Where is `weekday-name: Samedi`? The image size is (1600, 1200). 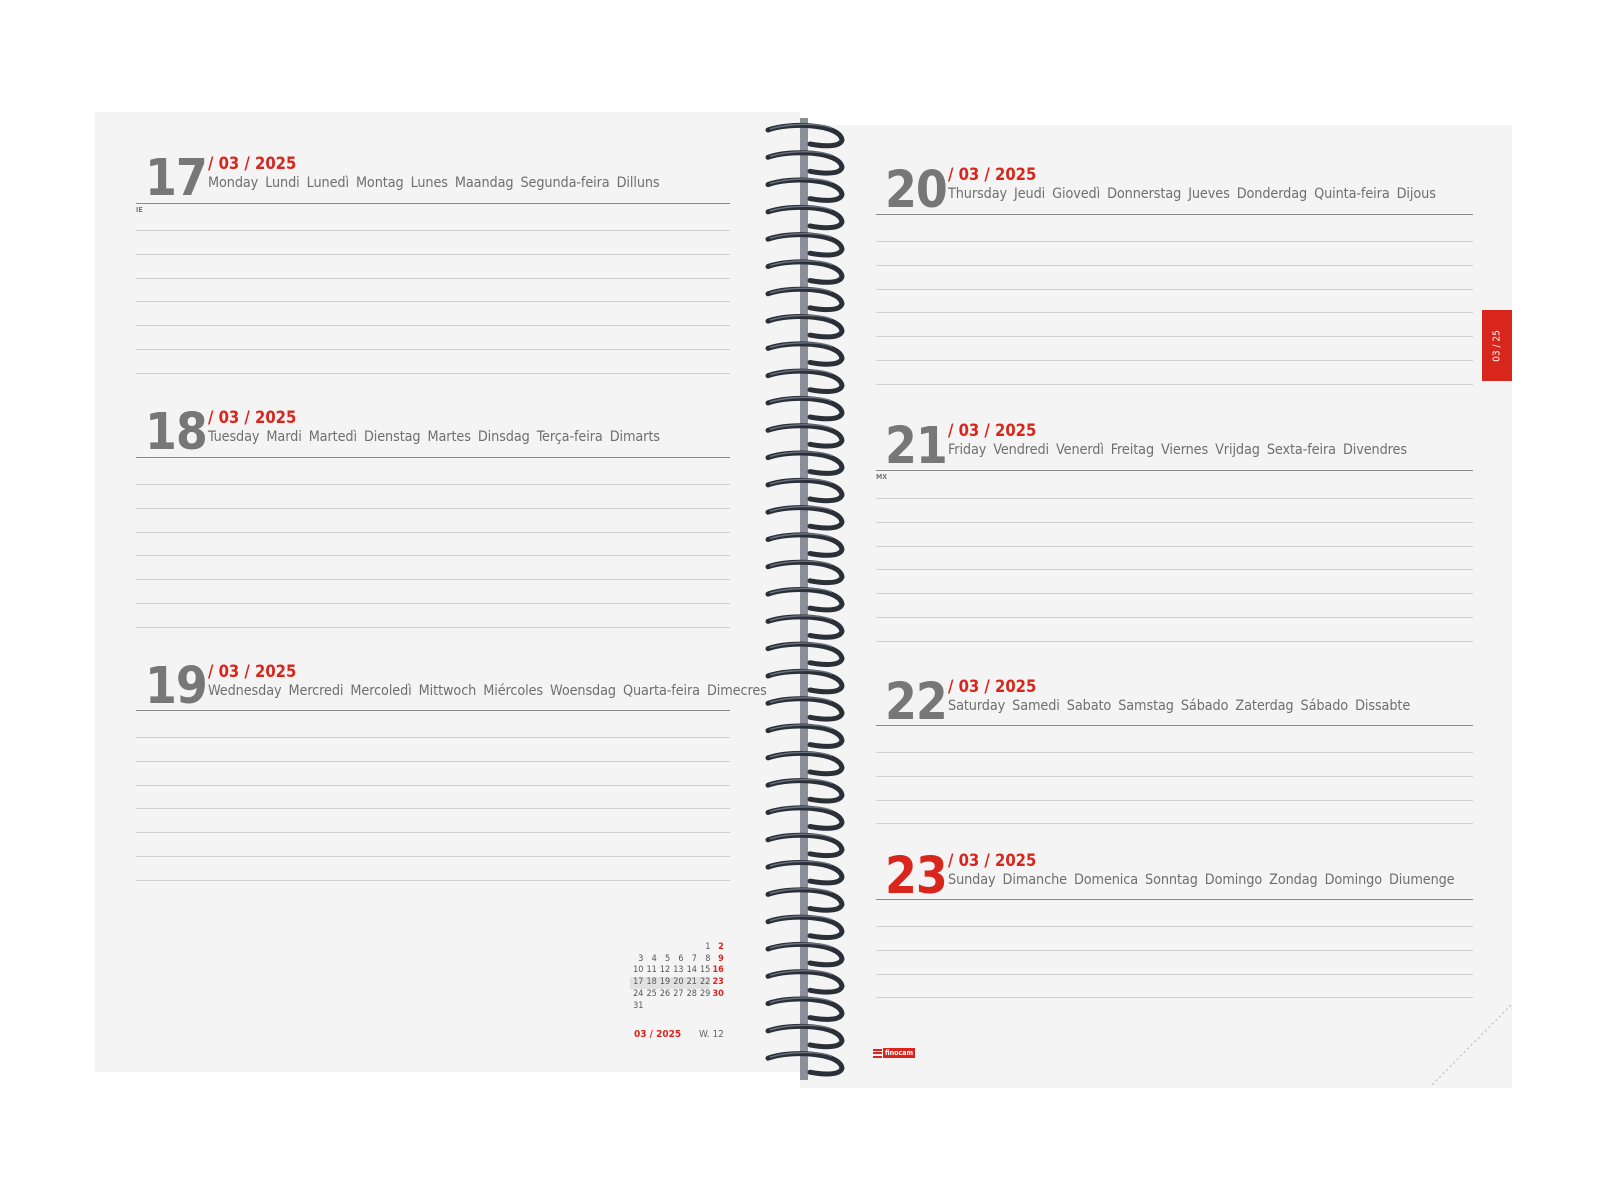
weekday-name: Samedi is located at coordinates (1036, 706).